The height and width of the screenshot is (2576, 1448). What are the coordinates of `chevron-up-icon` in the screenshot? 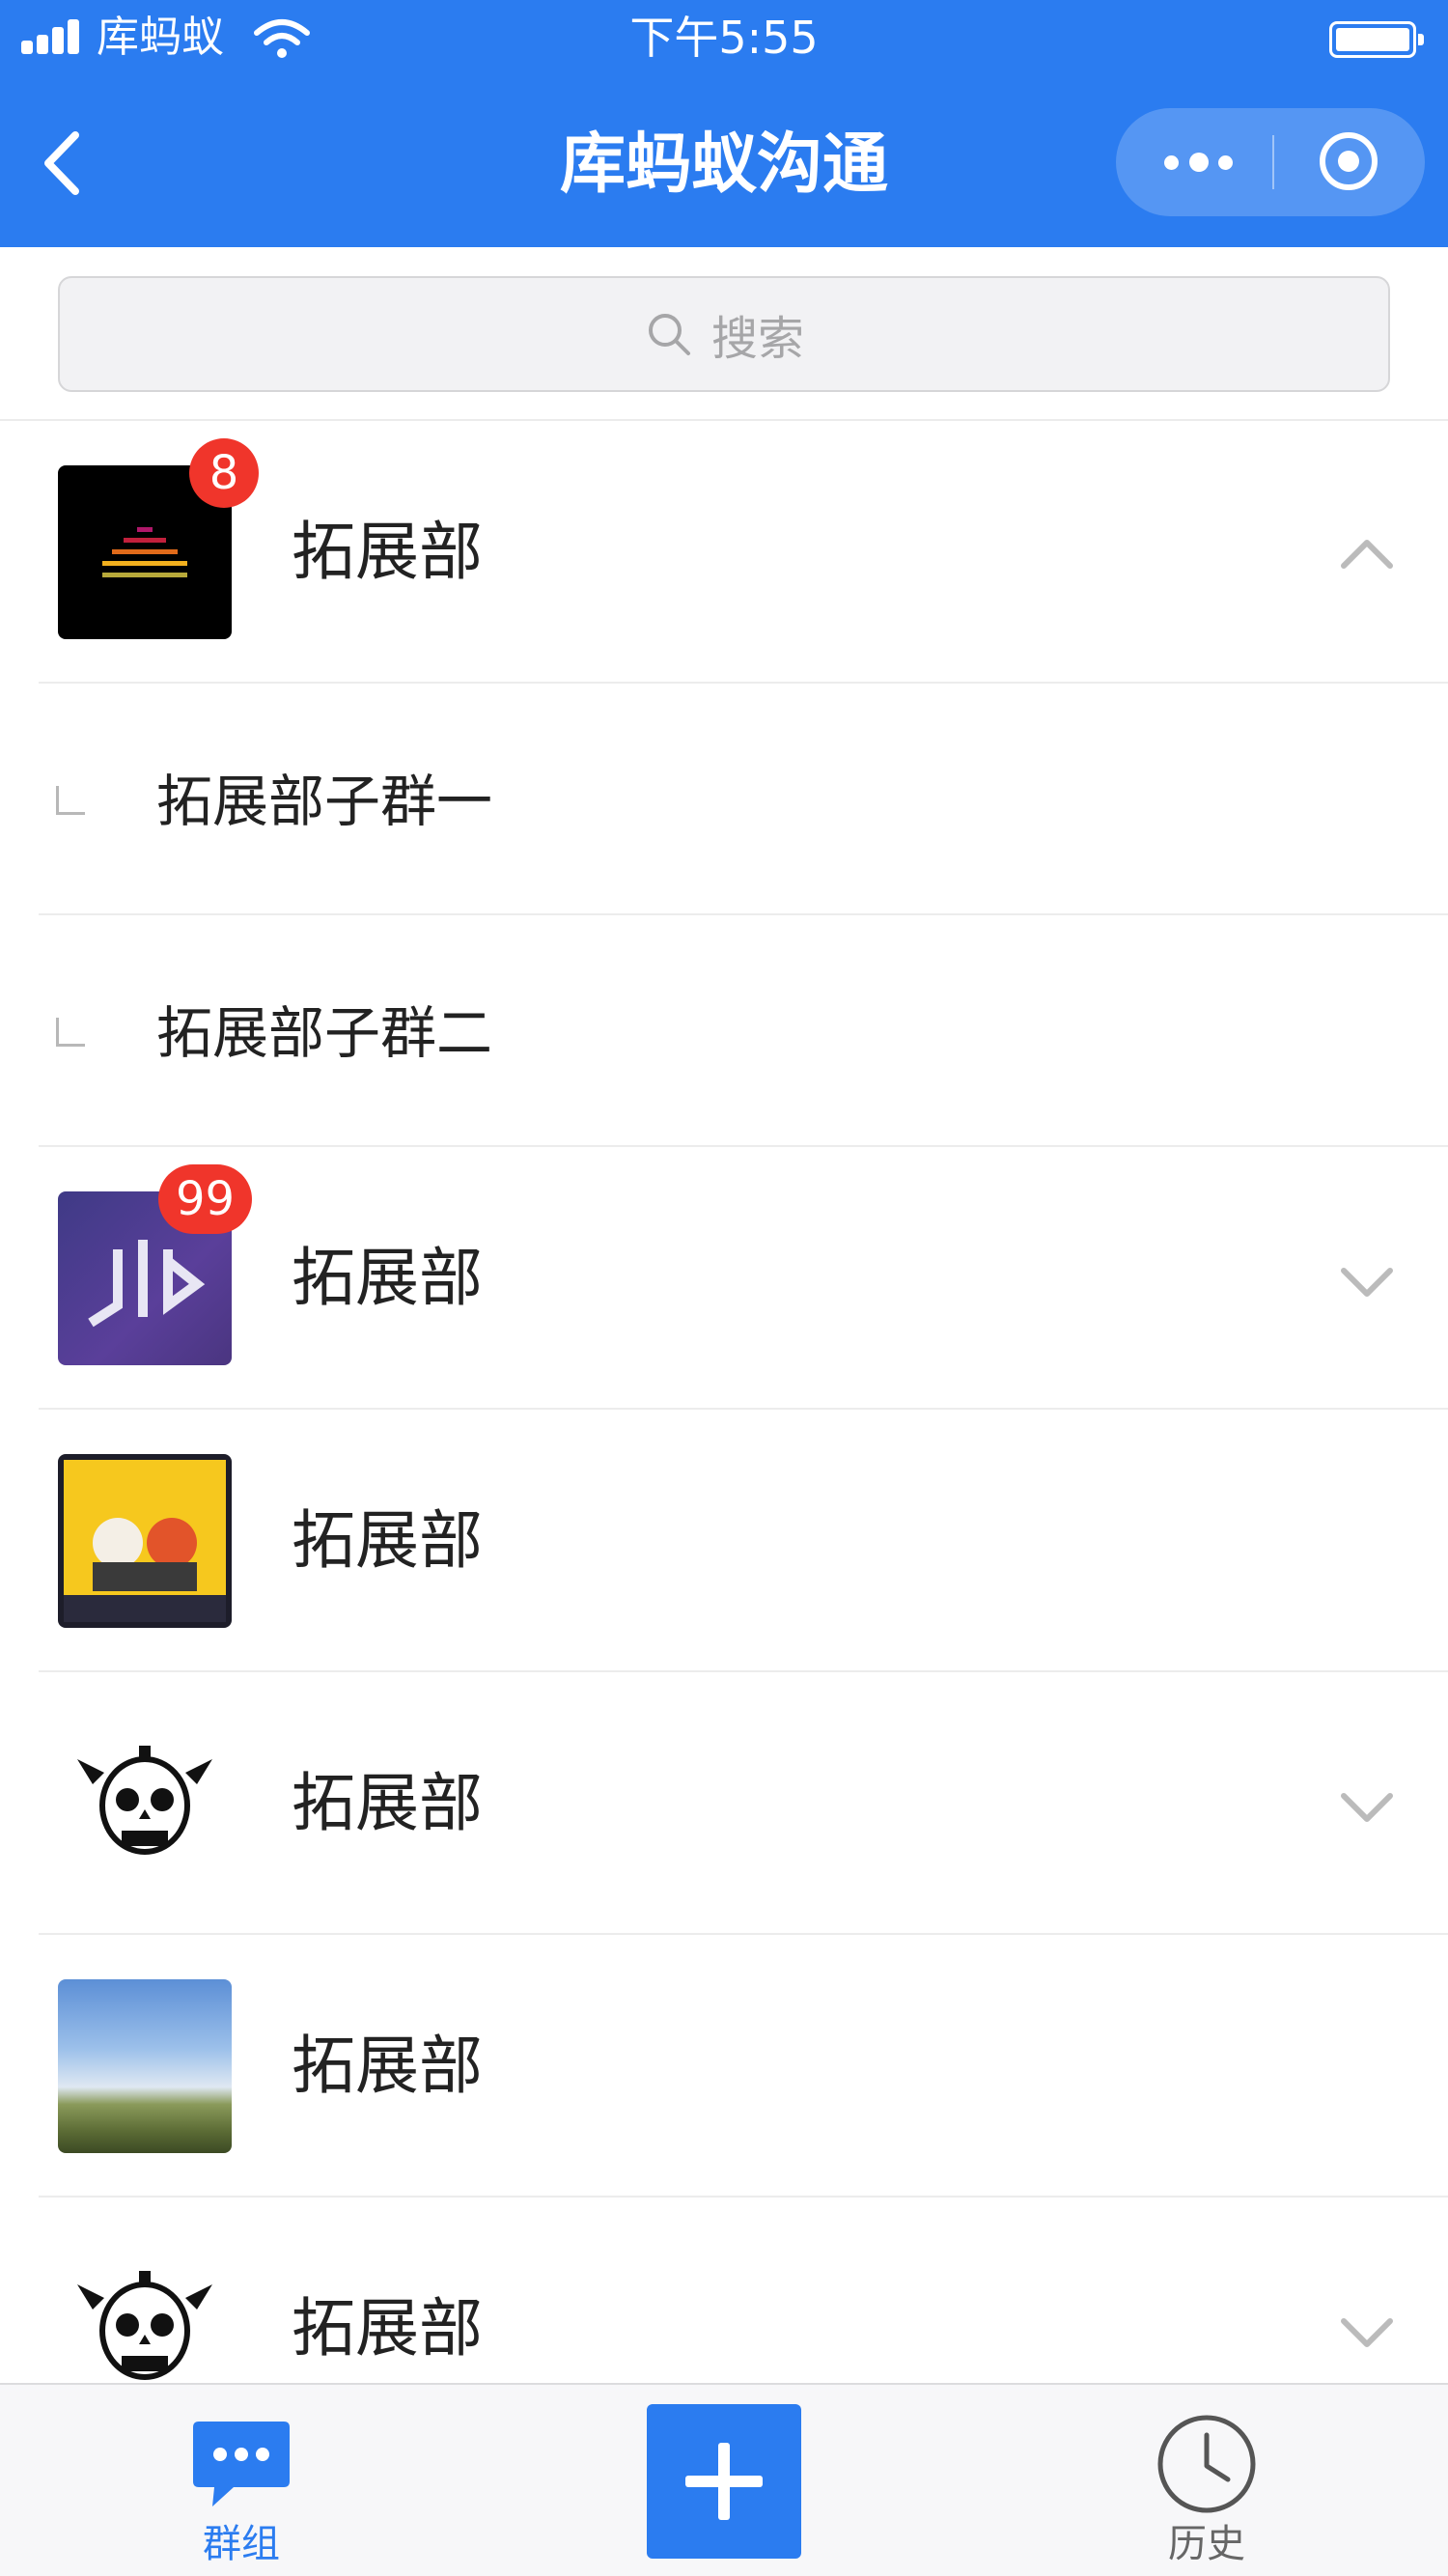 It's located at (1367, 554).